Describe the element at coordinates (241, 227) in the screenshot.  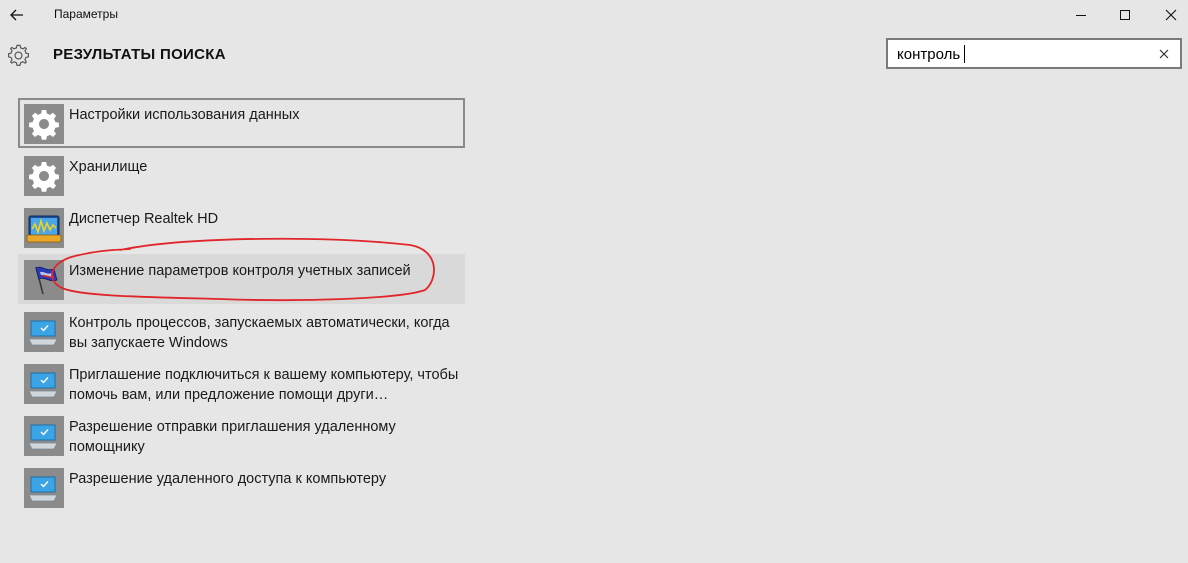
I see `result-item: Диспетчер Realtek HD` at that location.